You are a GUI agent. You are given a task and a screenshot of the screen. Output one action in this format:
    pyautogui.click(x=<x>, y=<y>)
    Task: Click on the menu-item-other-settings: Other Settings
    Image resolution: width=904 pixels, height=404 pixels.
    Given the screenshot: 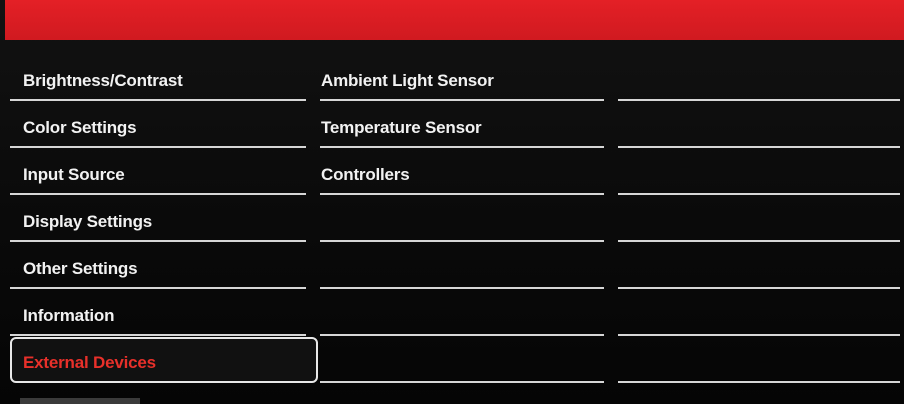 What is the action you would take?
    pyautogui.click(x=158, y=266)
    